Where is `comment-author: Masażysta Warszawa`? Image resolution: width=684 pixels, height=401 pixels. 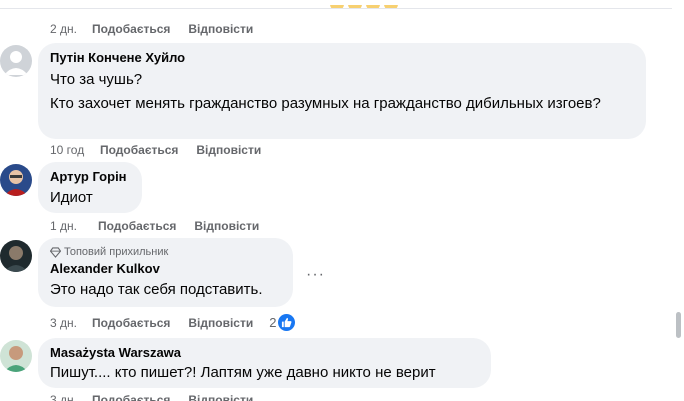
comment-author: Masażysta Warszawa is located at coordinates (264, 353).